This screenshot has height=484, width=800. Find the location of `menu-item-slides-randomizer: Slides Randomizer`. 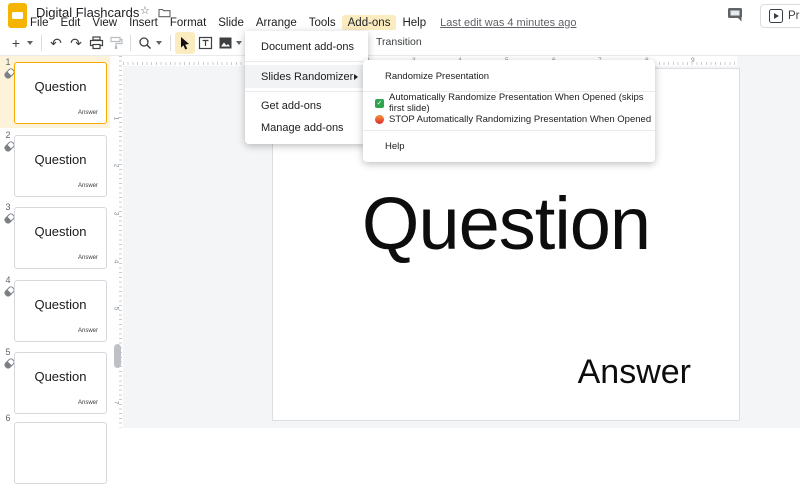

menu-item-slides-randomizer: Slides Randomizer is located at coordinates (306, 76).